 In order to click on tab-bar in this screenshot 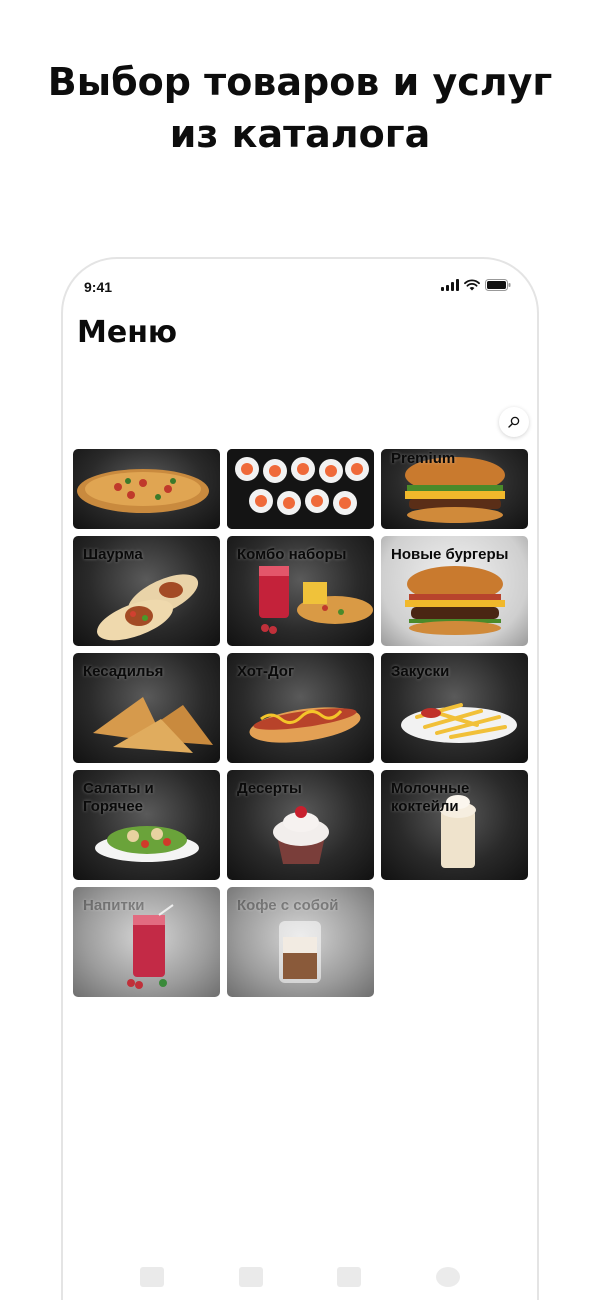, I will do `click(300, 1277)`.